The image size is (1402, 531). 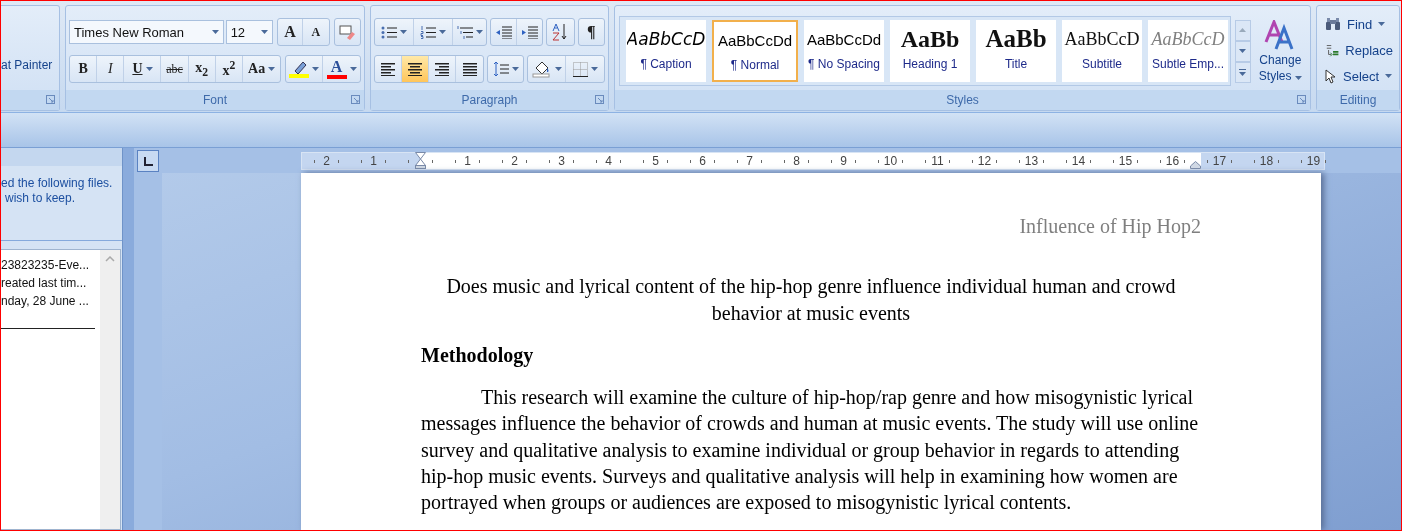 What do you see at coordinates (1359, 50) in the screenshot?
I see `replace-button: Replace` at bounding box center [1359, 50].